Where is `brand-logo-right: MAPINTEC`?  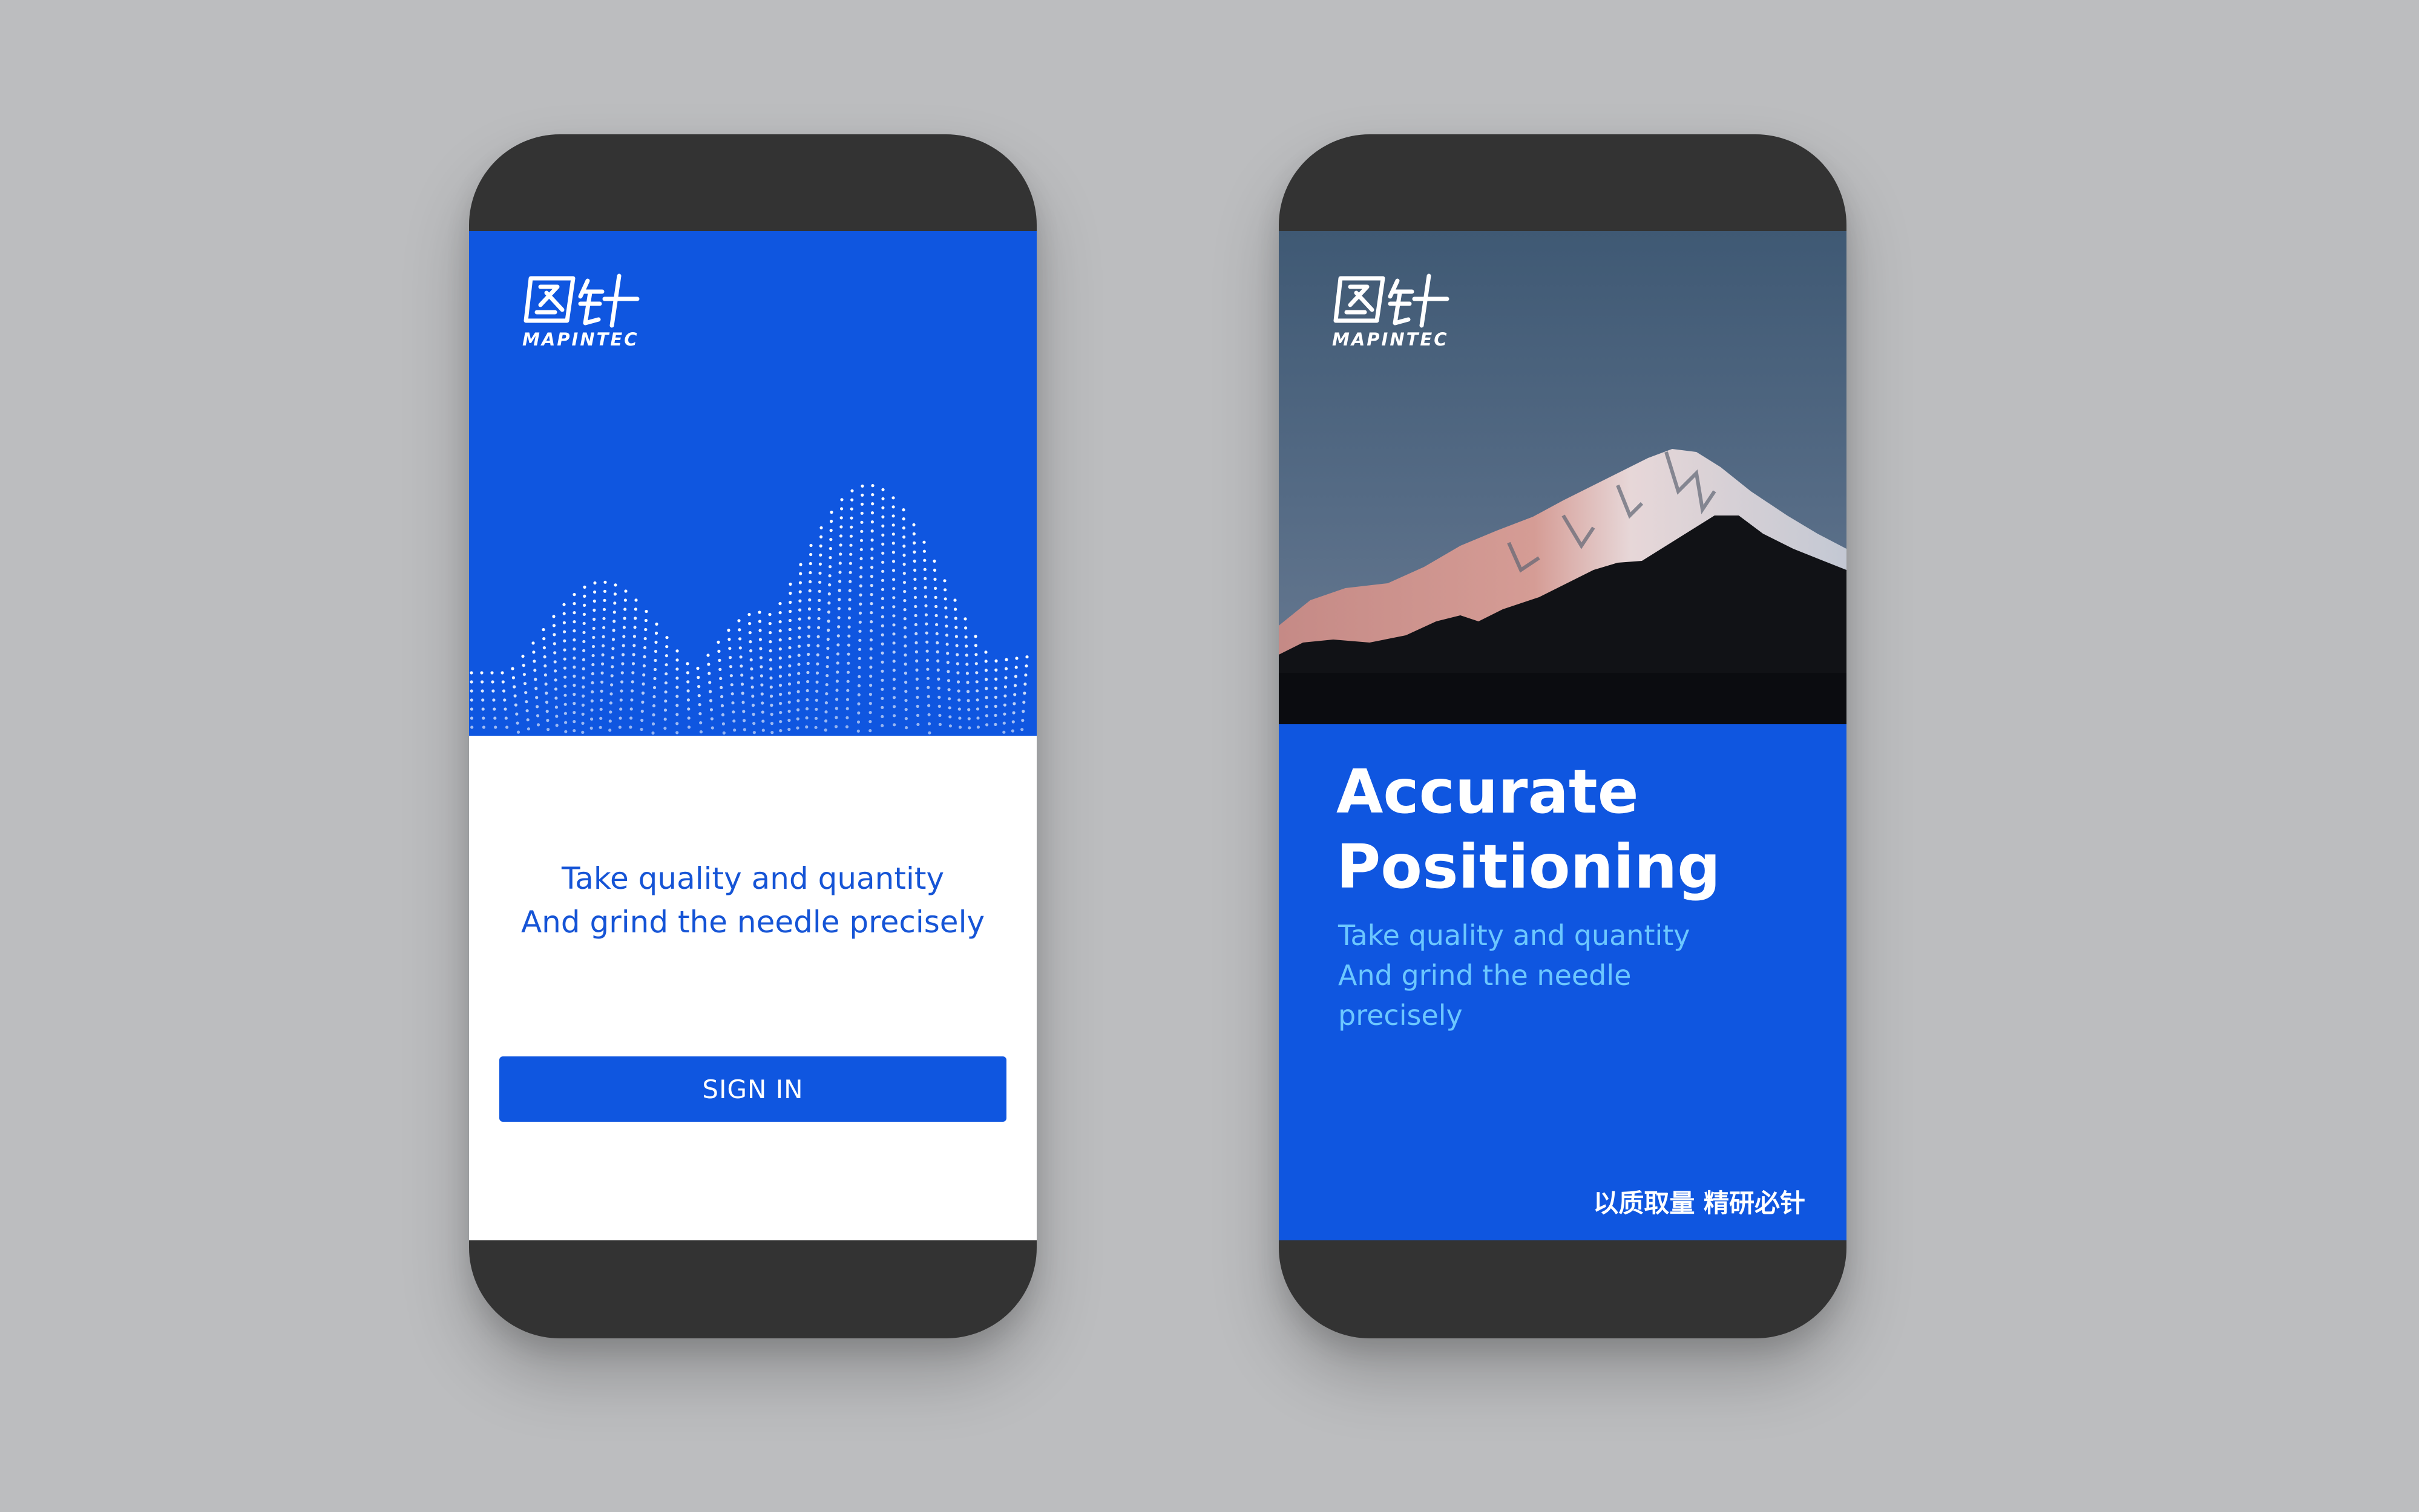 brand-logo-right: MAPINTEC is located at coordinates (1395, 311).